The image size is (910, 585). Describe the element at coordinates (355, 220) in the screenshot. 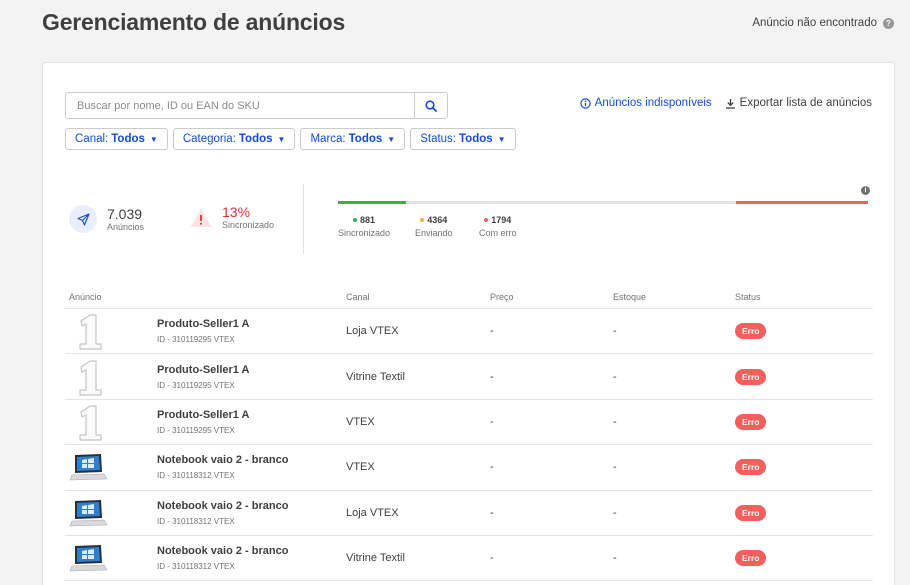

I see `green-dot-icon` at that location.